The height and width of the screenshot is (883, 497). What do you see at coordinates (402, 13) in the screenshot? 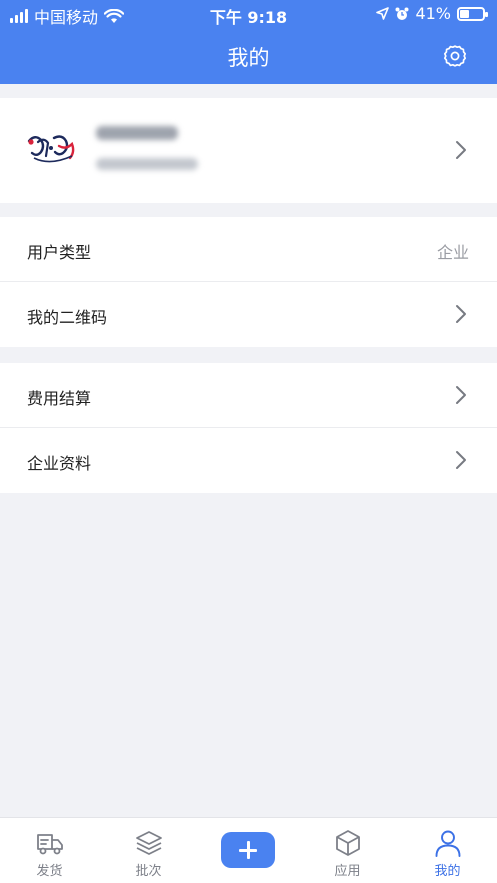
I see `alarm-icon` at bounding box center [402, 13].